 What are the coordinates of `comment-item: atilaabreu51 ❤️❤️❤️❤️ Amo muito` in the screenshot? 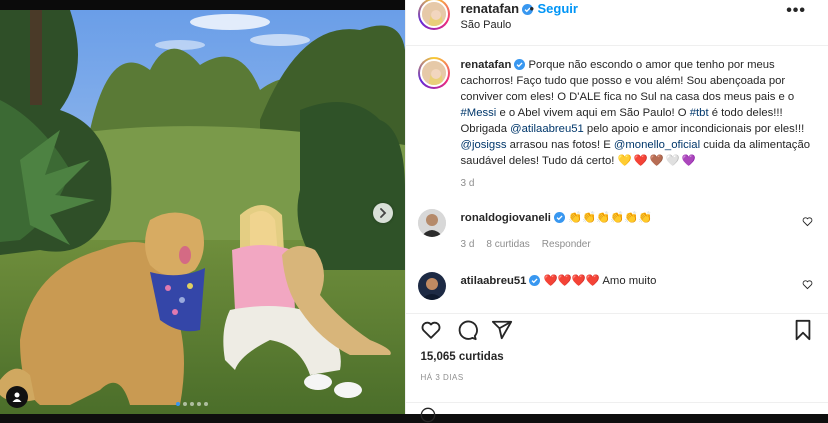 It's located at (617, 288).